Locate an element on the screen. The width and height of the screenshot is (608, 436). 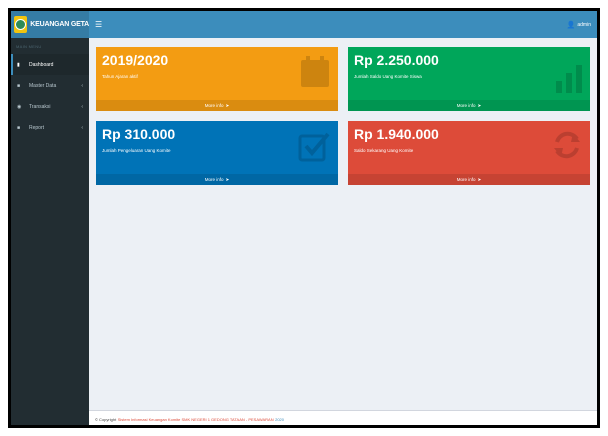
checkbox-icon is located at coordinates (314, 147).